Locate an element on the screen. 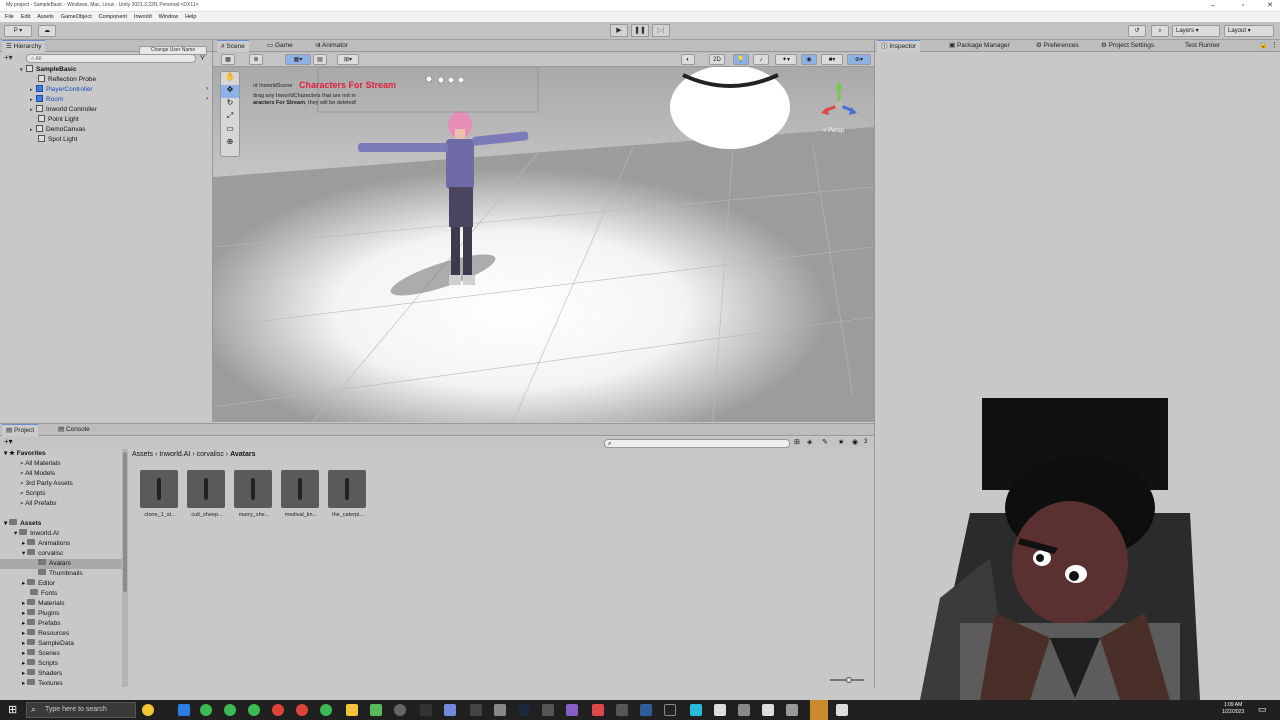 The height and width of the screenshot is (720, 1280). tree-item: Fonts is located at coordinates (43, 594).